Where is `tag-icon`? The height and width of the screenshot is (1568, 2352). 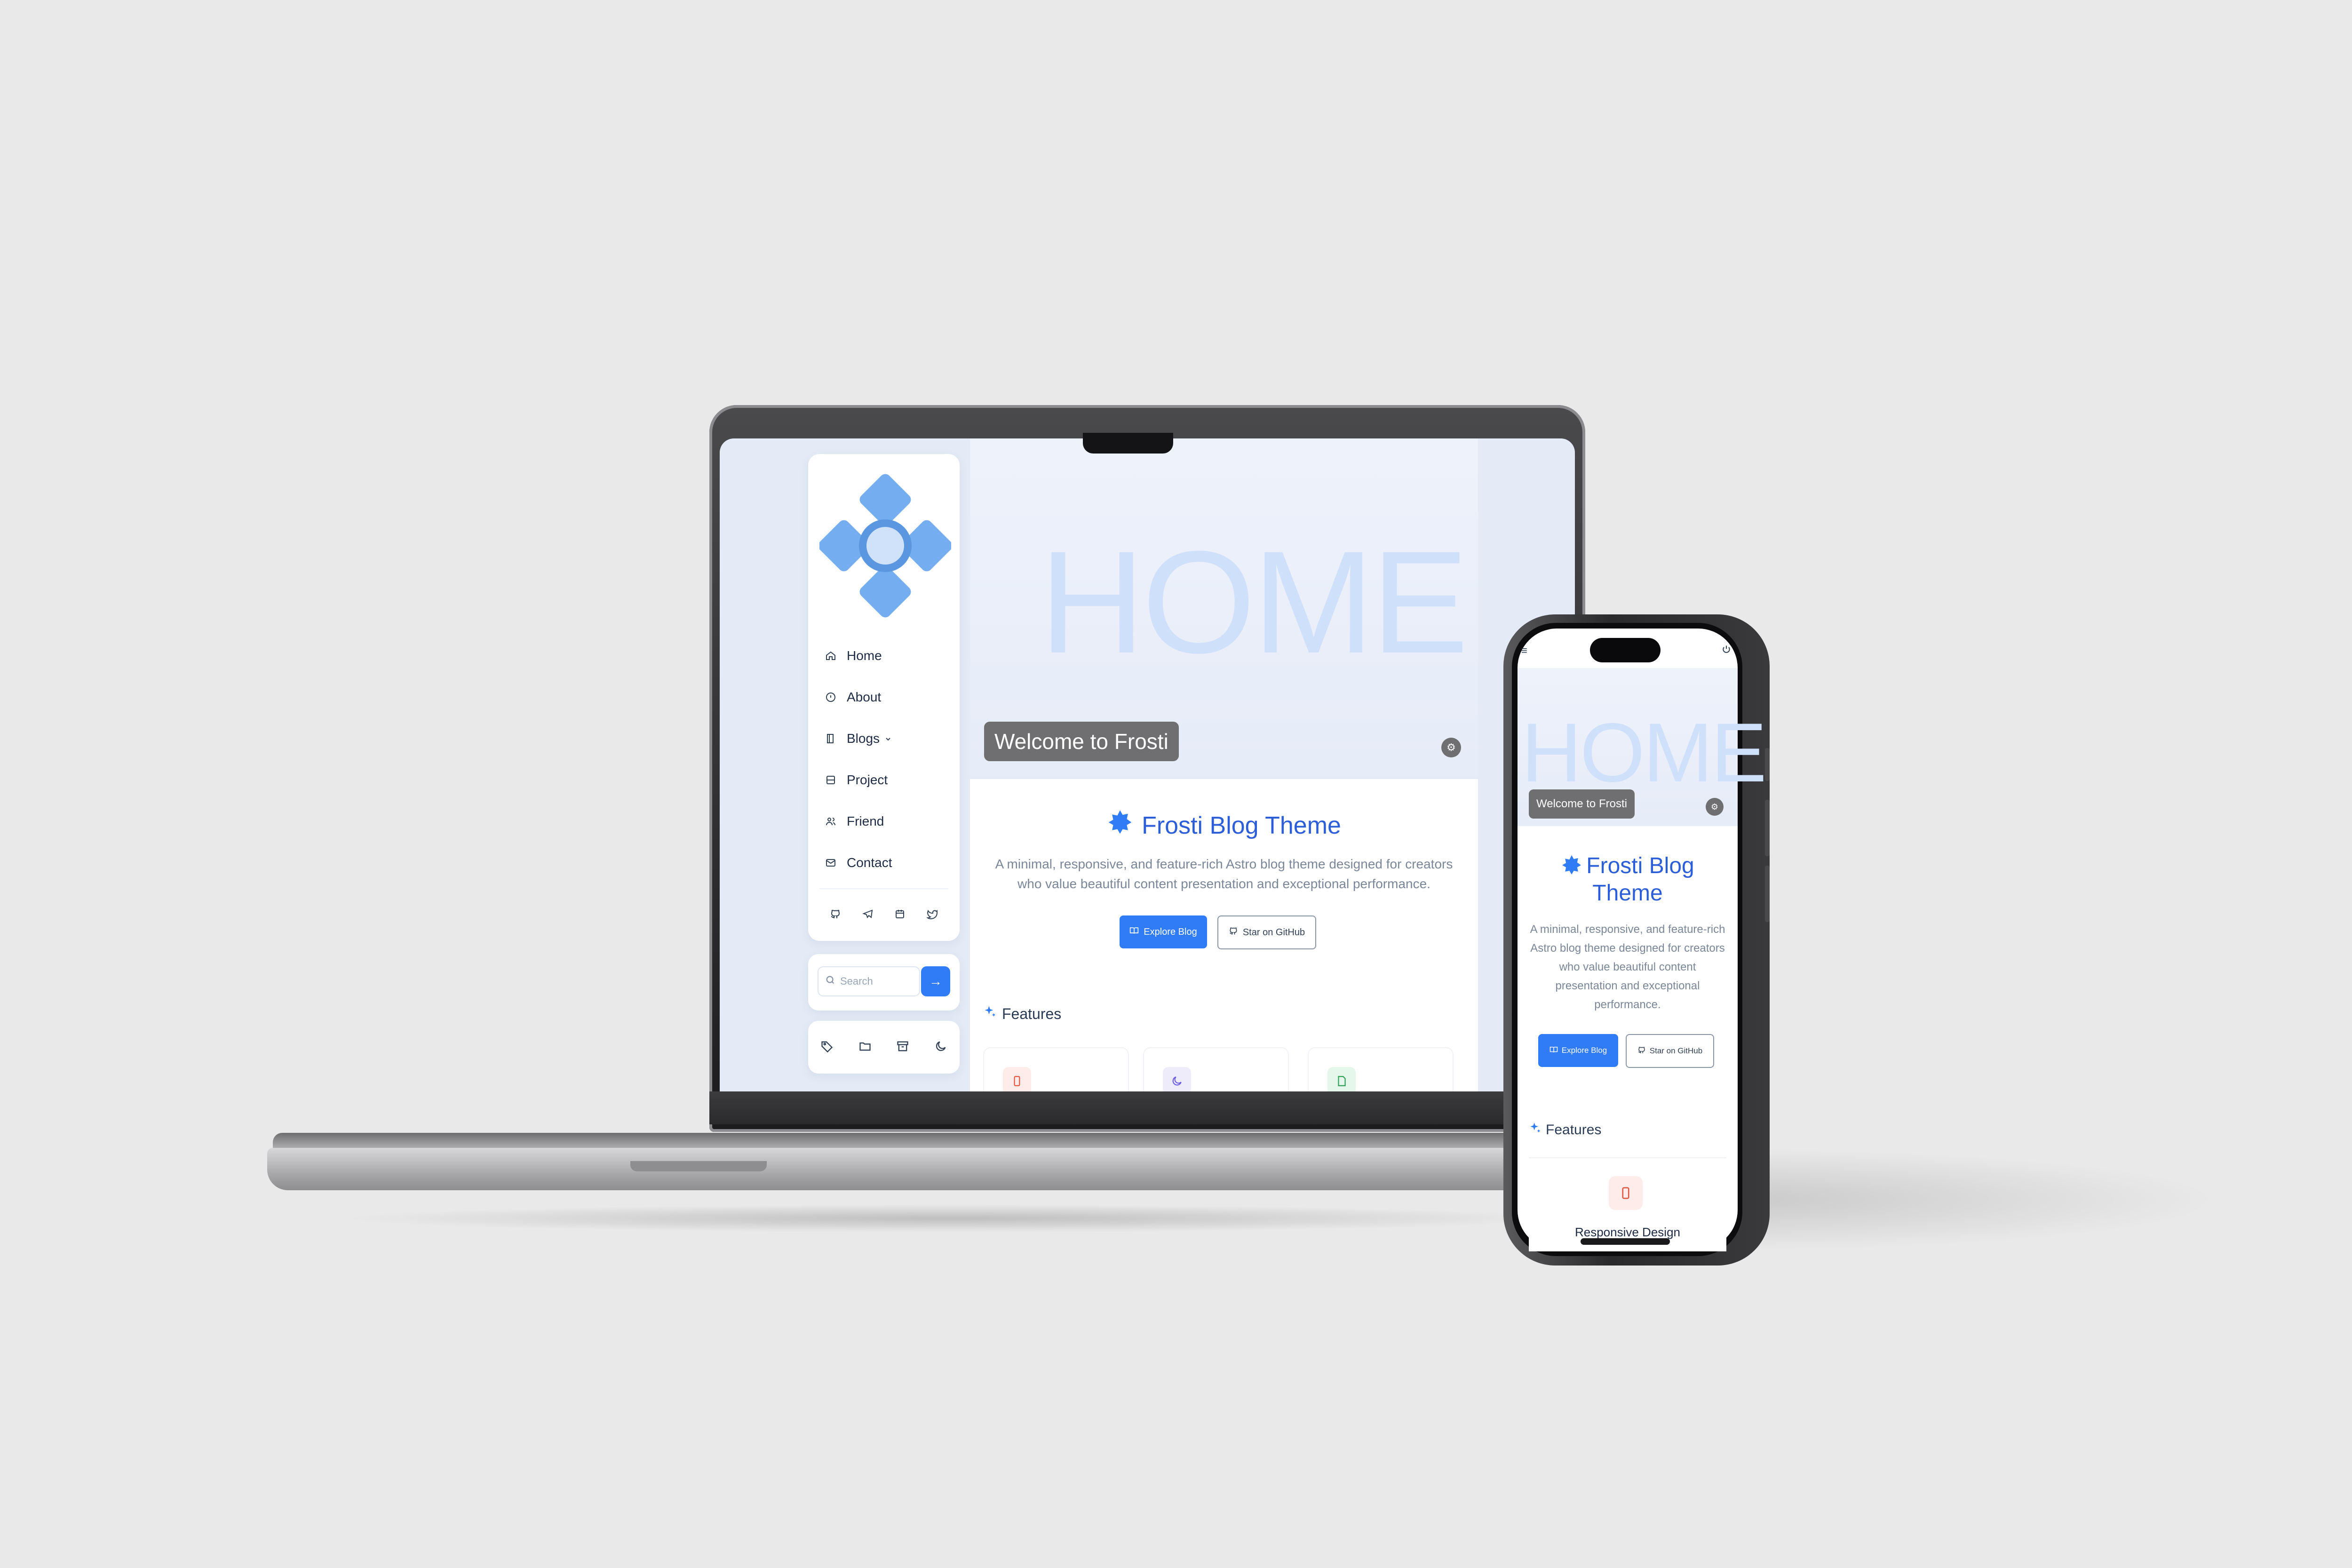 tag-icon is located at coordinates (827, 1047).